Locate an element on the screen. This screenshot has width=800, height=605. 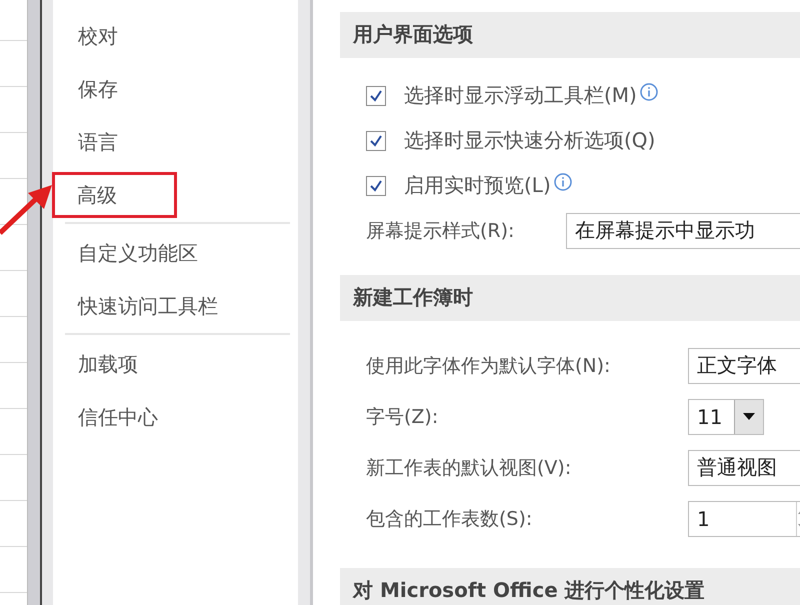
section-header: 用户界面选项 is located at coordinates (570, 35).